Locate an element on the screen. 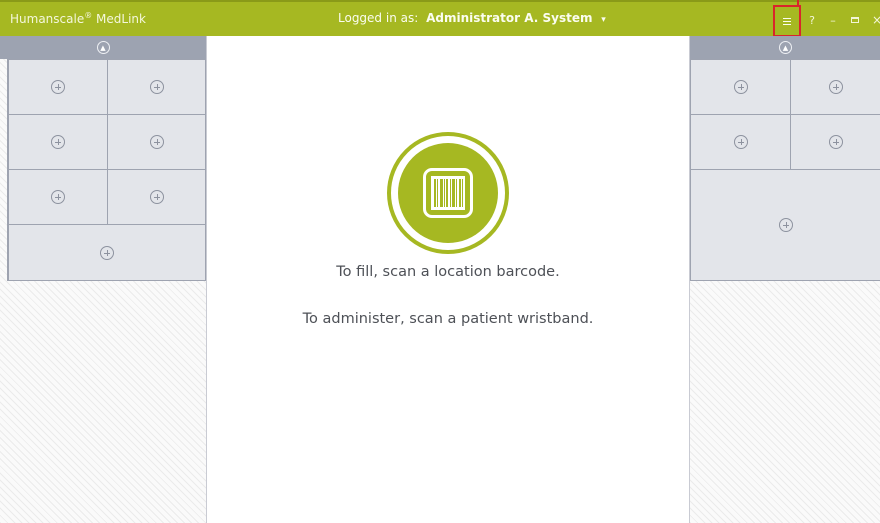  maximize-icon is located at coordinates (855, 20).